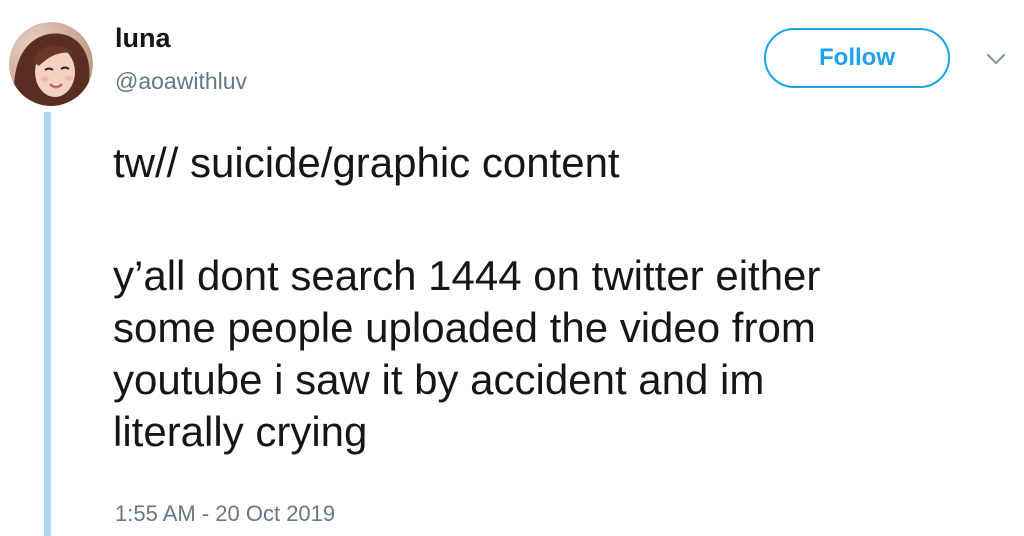 This screenshot has height=536, width=1024. What do you see at coordinates (439, 379) in the screenshot?
I see `tweet-body-line: youtube i saw it by accident and im` at bounding box center [439, 379].